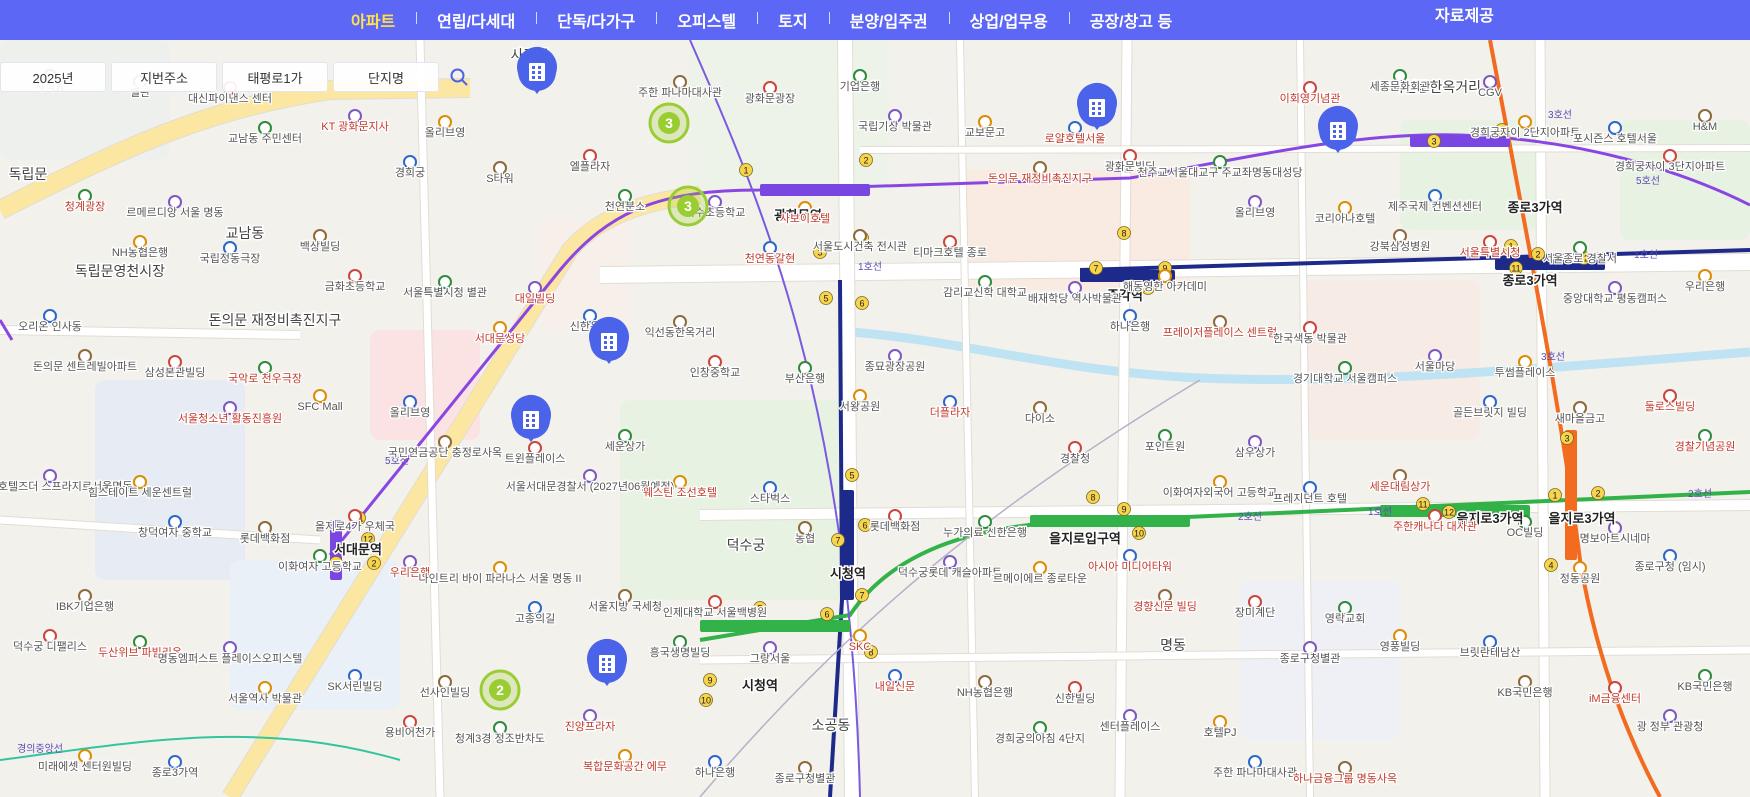 The width and height of the screenshot is (1750, 797). I want to click on tab-officetel: 오피스텔, so click(706, 20).